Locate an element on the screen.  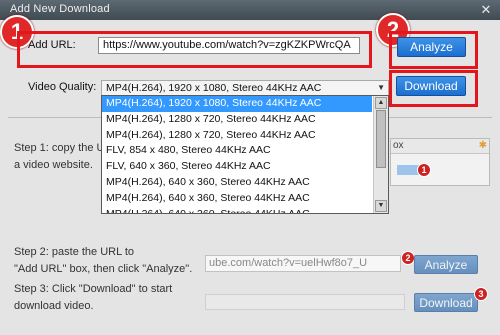
scrollbar-thumb is located at coordinates (381, 139).